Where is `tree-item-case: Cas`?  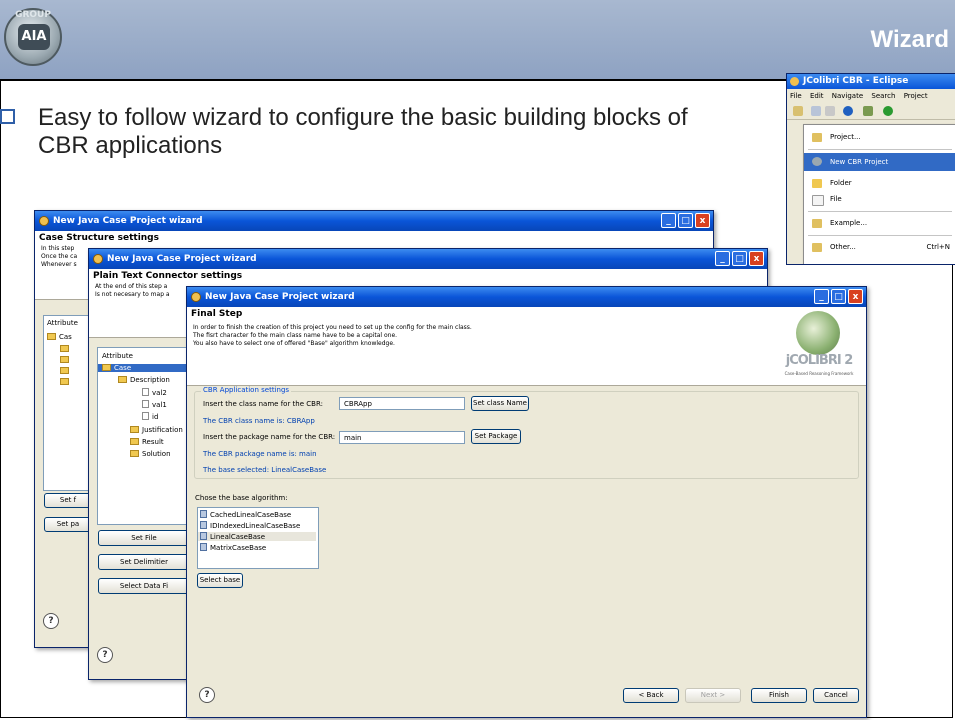 tree-item-case: Cas is located at coordinates (59, 337).